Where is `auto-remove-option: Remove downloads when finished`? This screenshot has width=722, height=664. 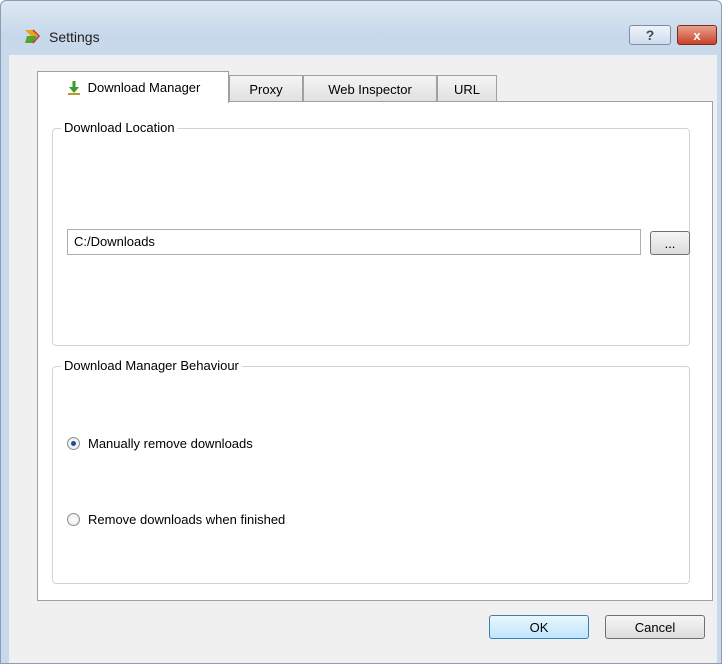 auto-remove-option: Remove downloads when finished is located at coordinates (176, 519).